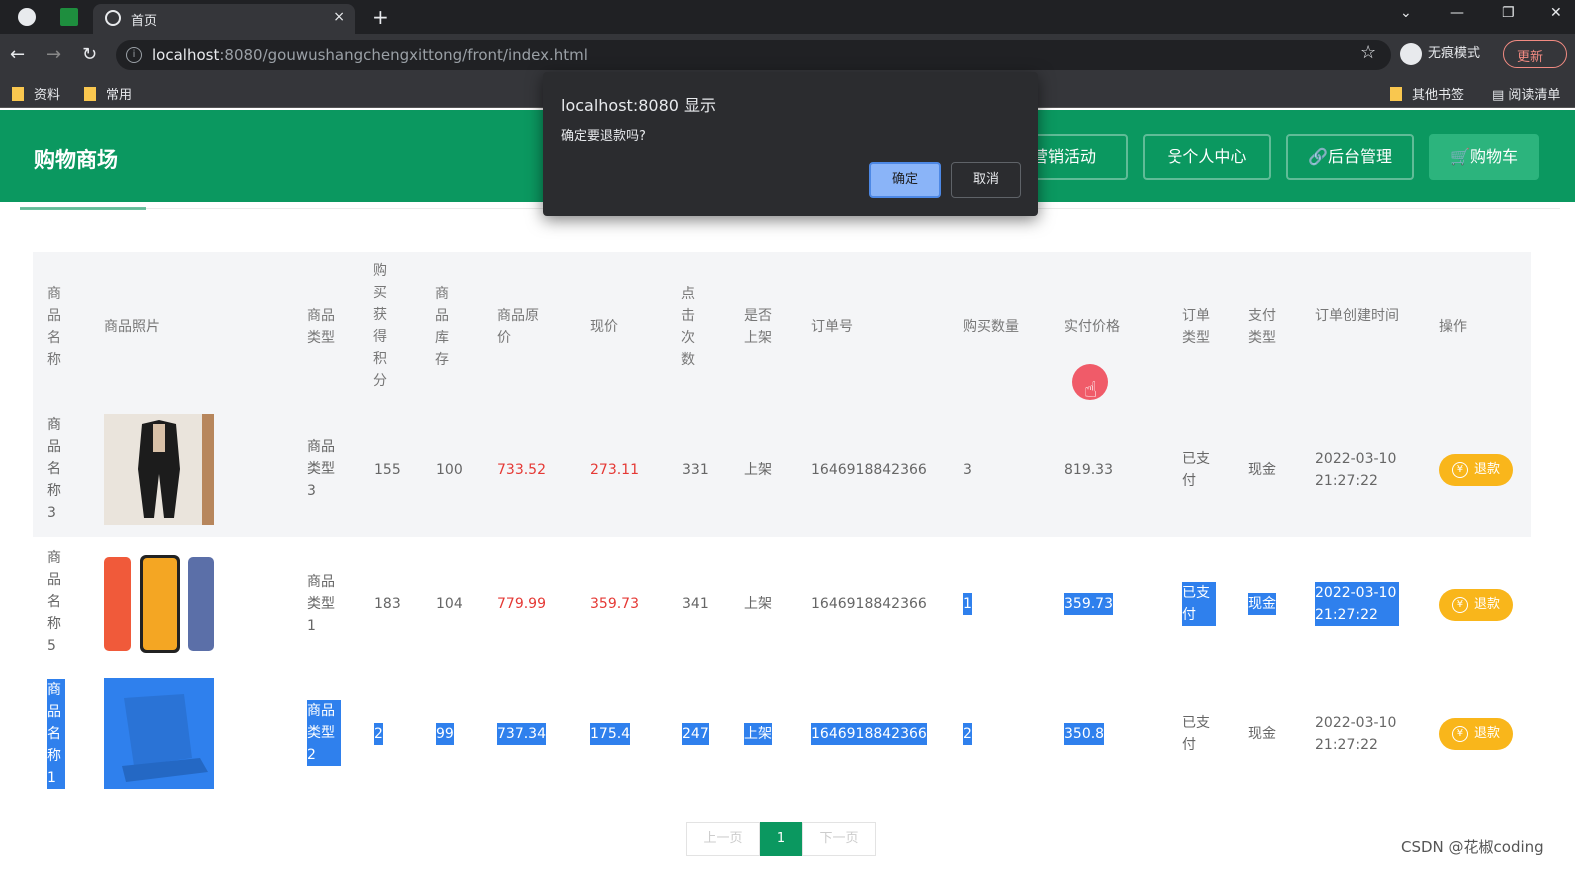 Image resolution: width=1575 pixels, height=869 pixels. What do you see at coordinates (89, 54) in the screenshot?
I see `reload-icon: ↻` at bounding box center [89, 54].